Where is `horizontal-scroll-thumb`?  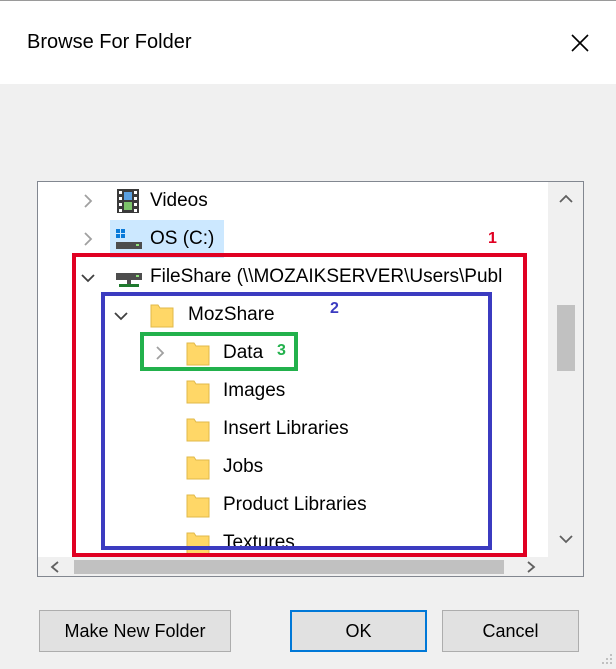 horizontal-scroll-thumb is located at coordinates (289, 567).